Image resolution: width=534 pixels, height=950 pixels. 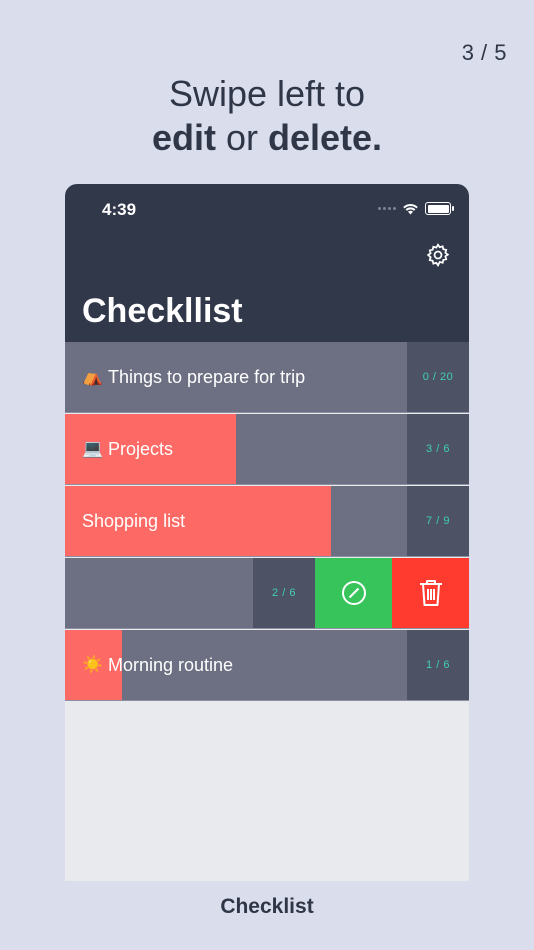 I want to click on headline: Swipe left to edit or delete., so click(x=267, y=116).